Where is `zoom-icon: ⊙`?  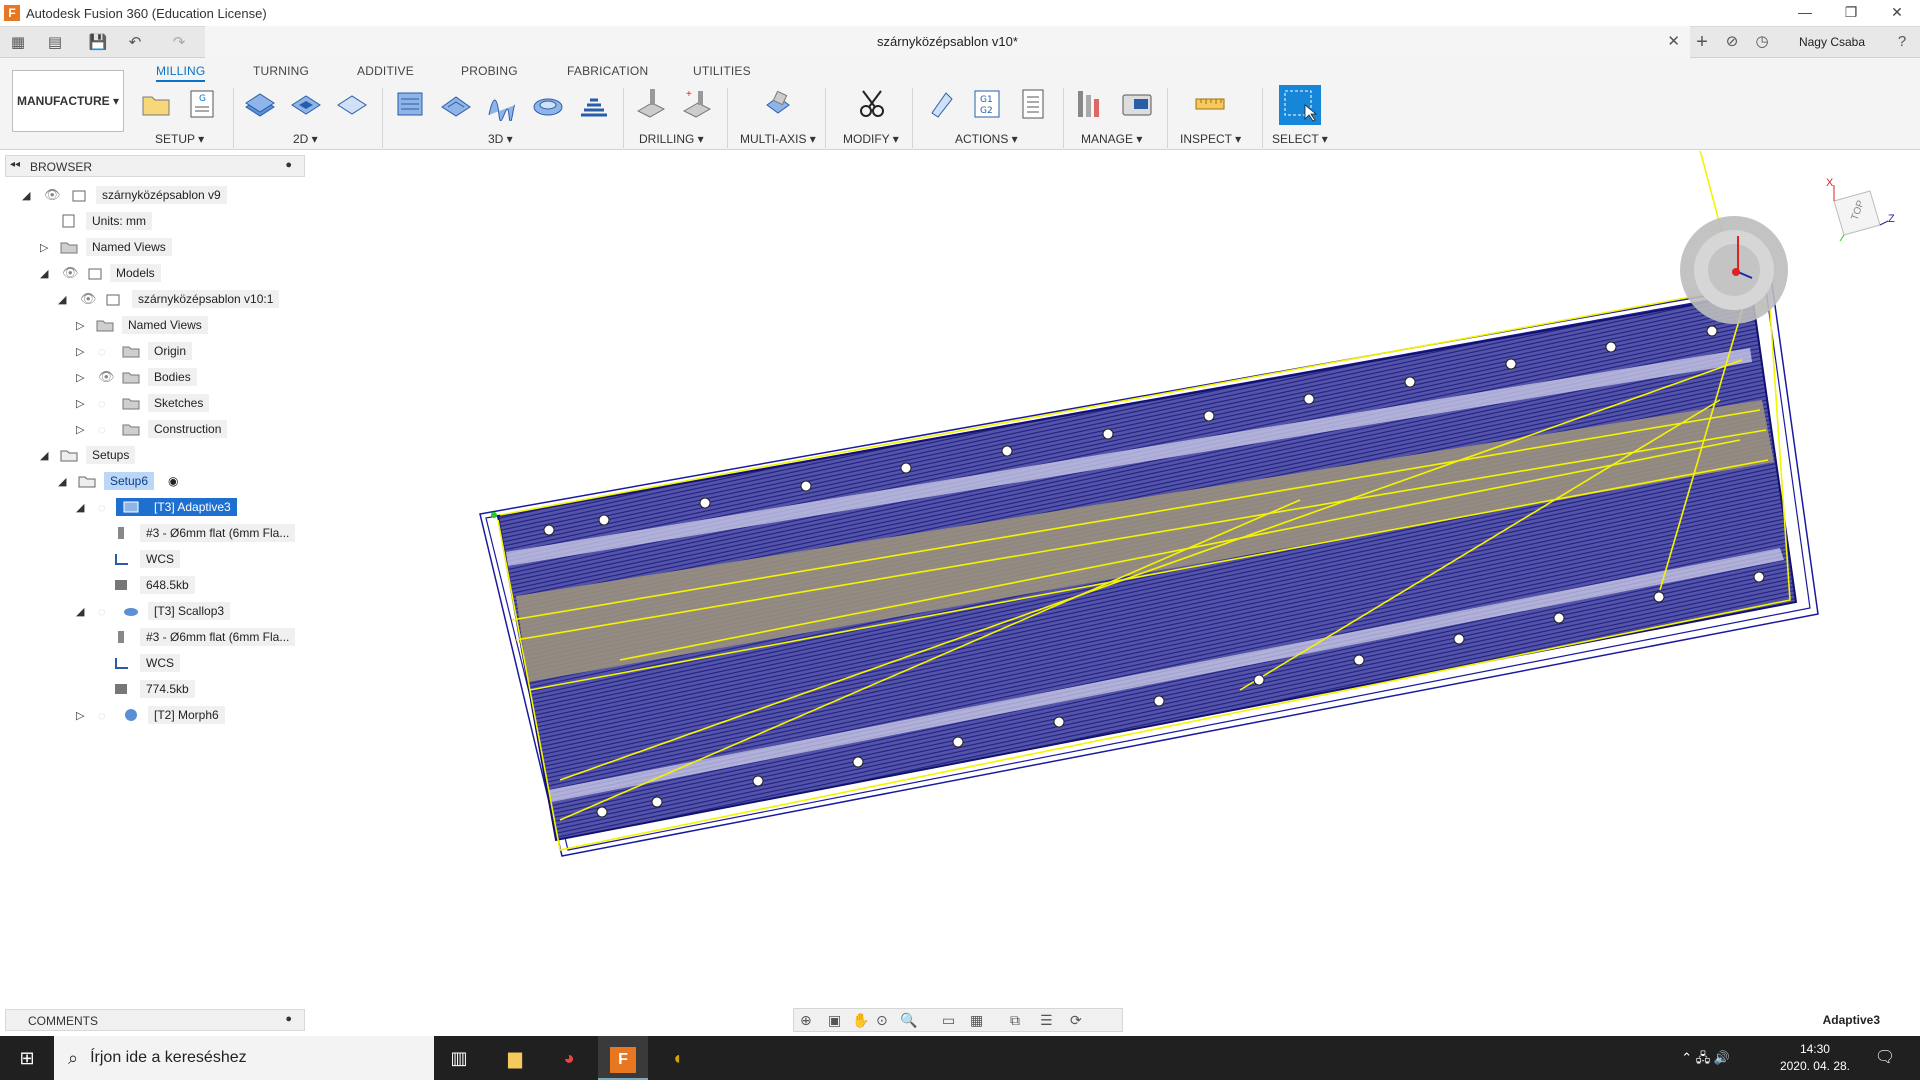 zoom-icon: ⊙ is located at coordinates (882, 1020).